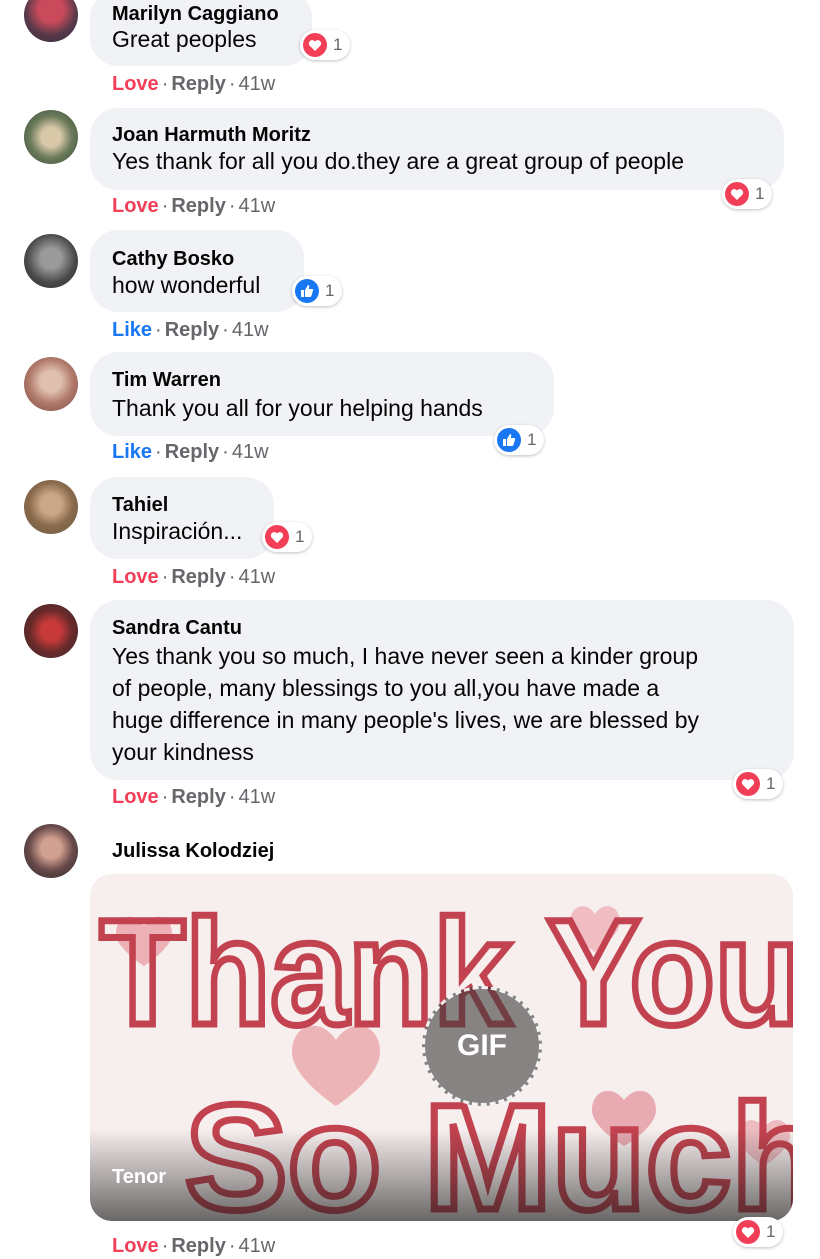  What do you see at coordinates (211, 135) in the screenshot?
I see `commenter-name: Joan Harmuth Moritz` at bounding box center [211, 135].